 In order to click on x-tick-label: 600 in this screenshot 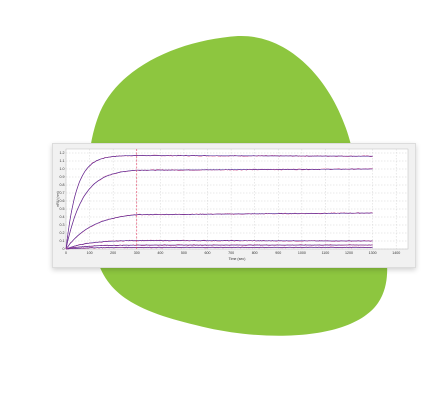, I will do `click(208, 253)`.